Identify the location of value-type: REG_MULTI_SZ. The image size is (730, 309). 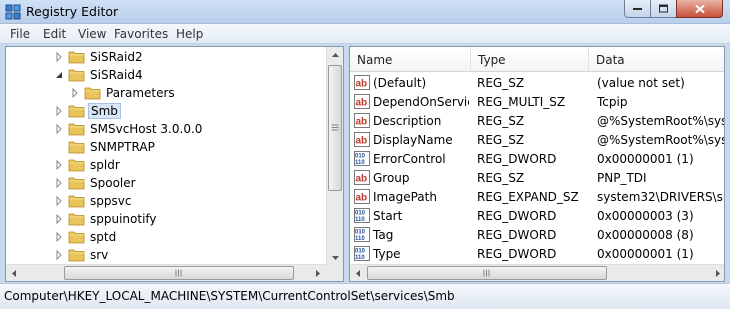
(521, 102).